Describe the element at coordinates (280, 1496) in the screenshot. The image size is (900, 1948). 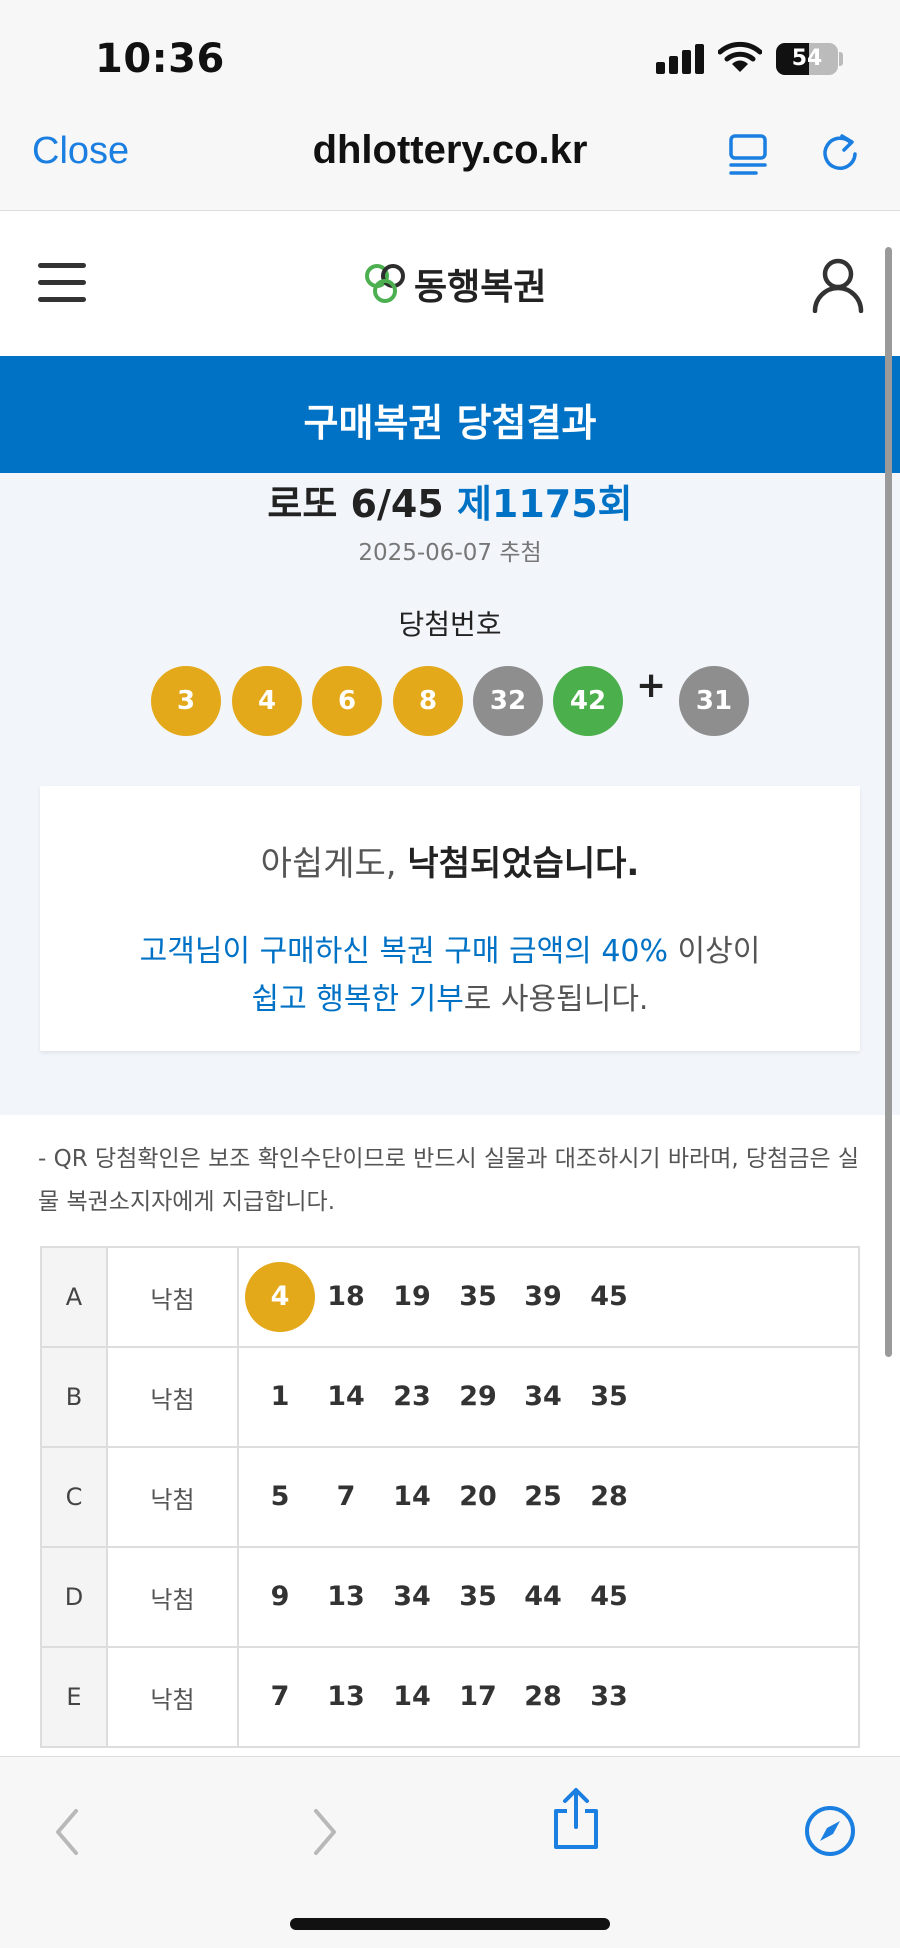
I see `ticket-number: 5` at that location.